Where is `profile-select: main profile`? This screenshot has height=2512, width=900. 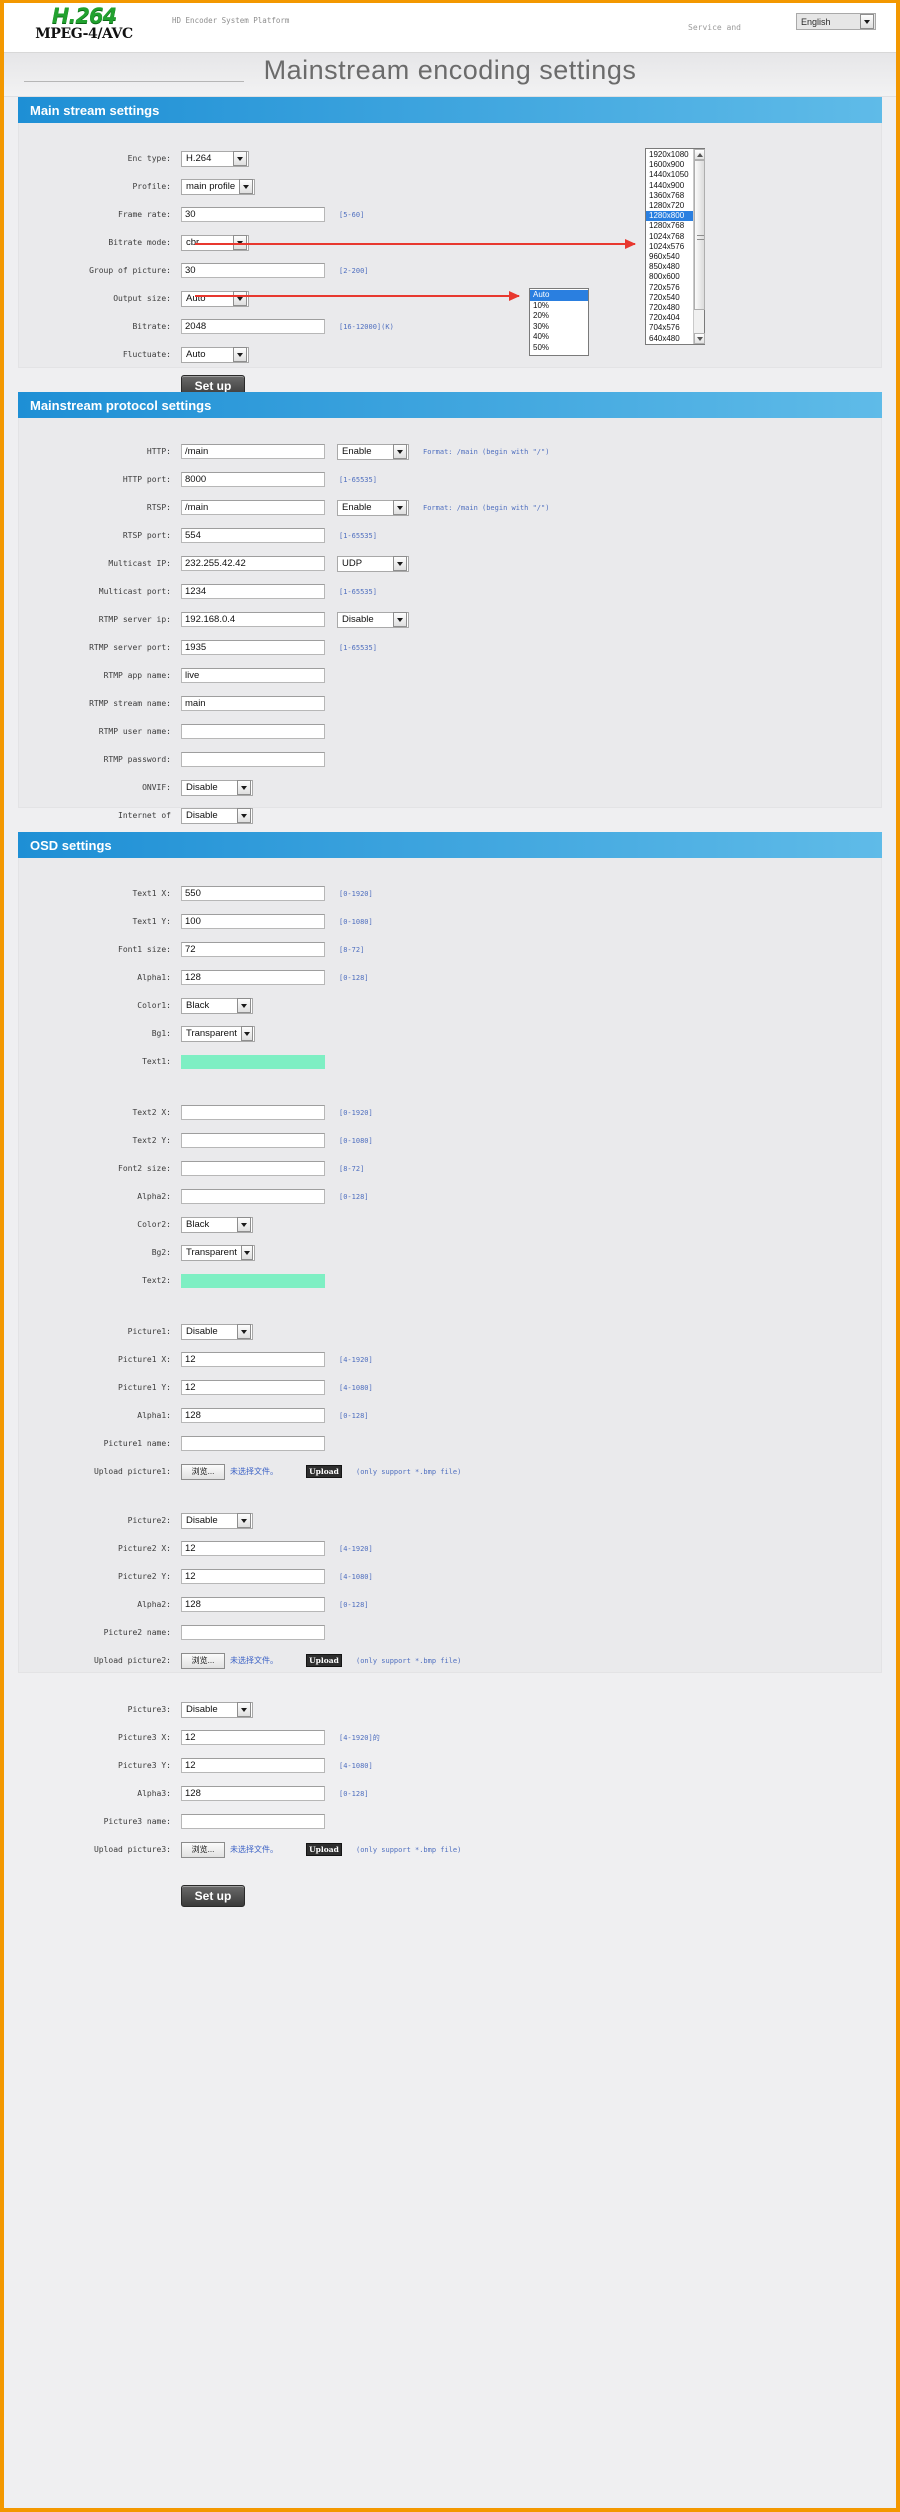 profile-select: main profile is located at coordinates (218, 186).